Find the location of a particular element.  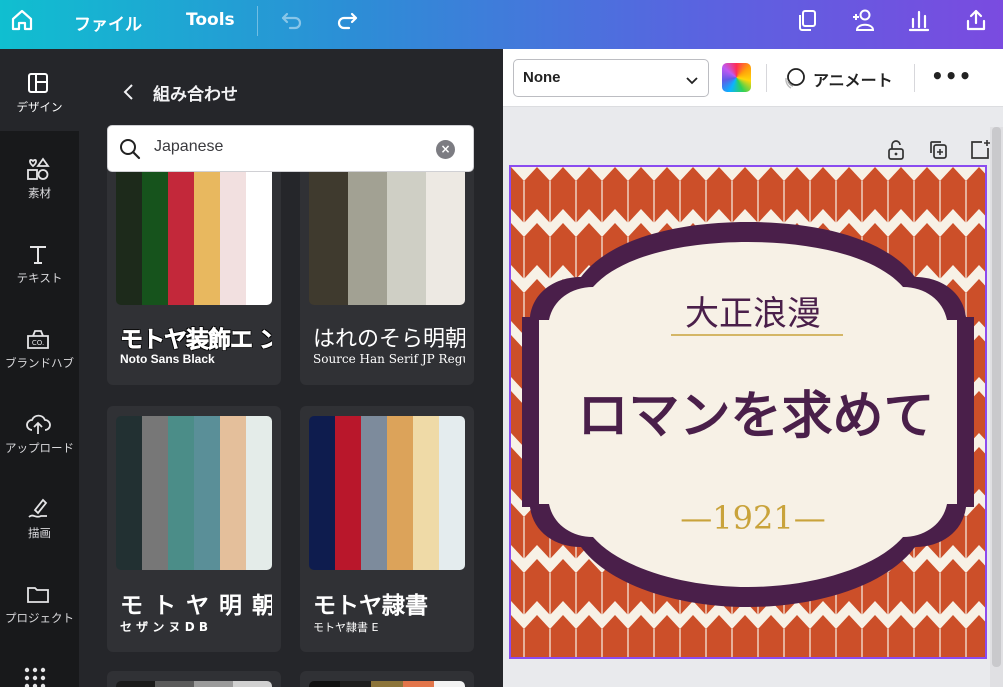

font-combo-card: はれのそら明朝 Source Han Serif JP Regular is located at coordinates (387, 271).